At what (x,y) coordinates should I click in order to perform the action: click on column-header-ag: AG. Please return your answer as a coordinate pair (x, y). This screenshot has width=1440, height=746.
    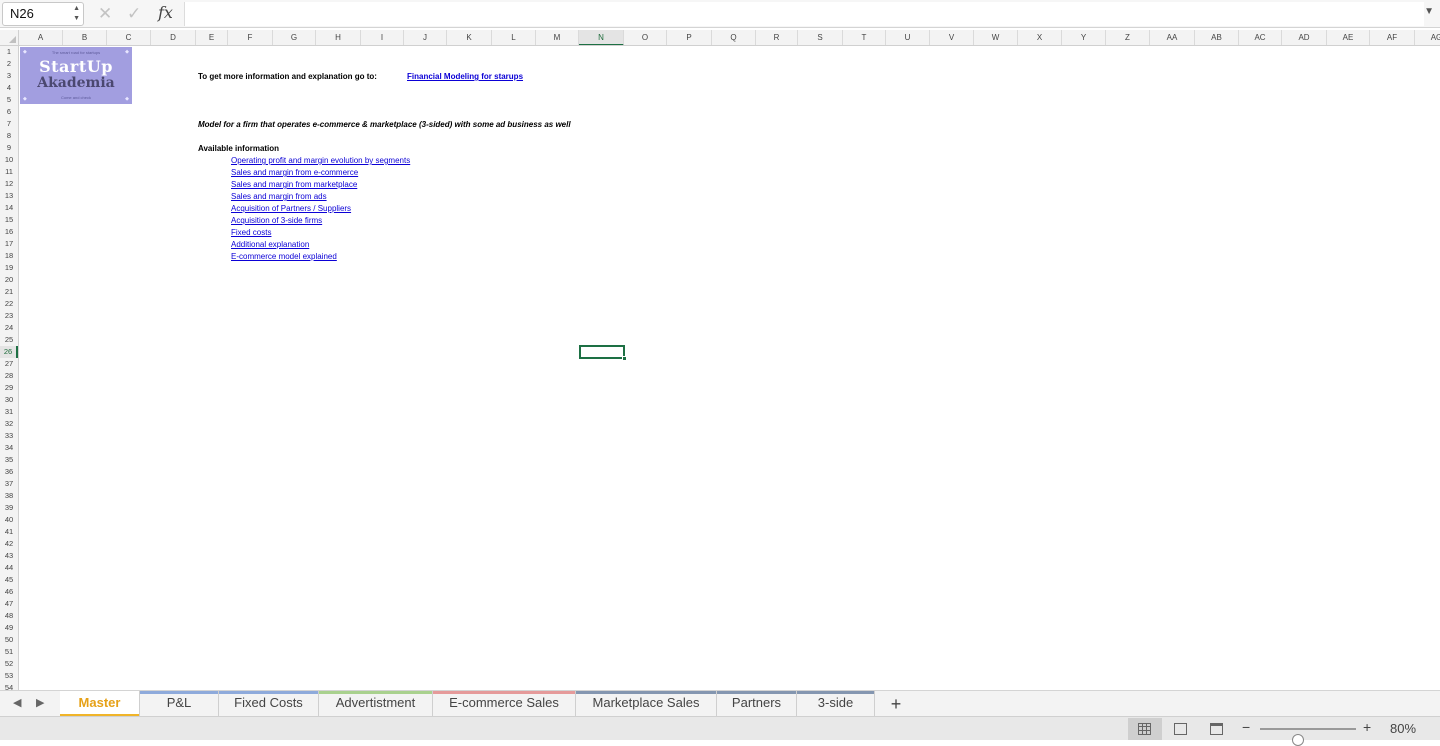
    Looking at the image, I should click on (1427, 37).